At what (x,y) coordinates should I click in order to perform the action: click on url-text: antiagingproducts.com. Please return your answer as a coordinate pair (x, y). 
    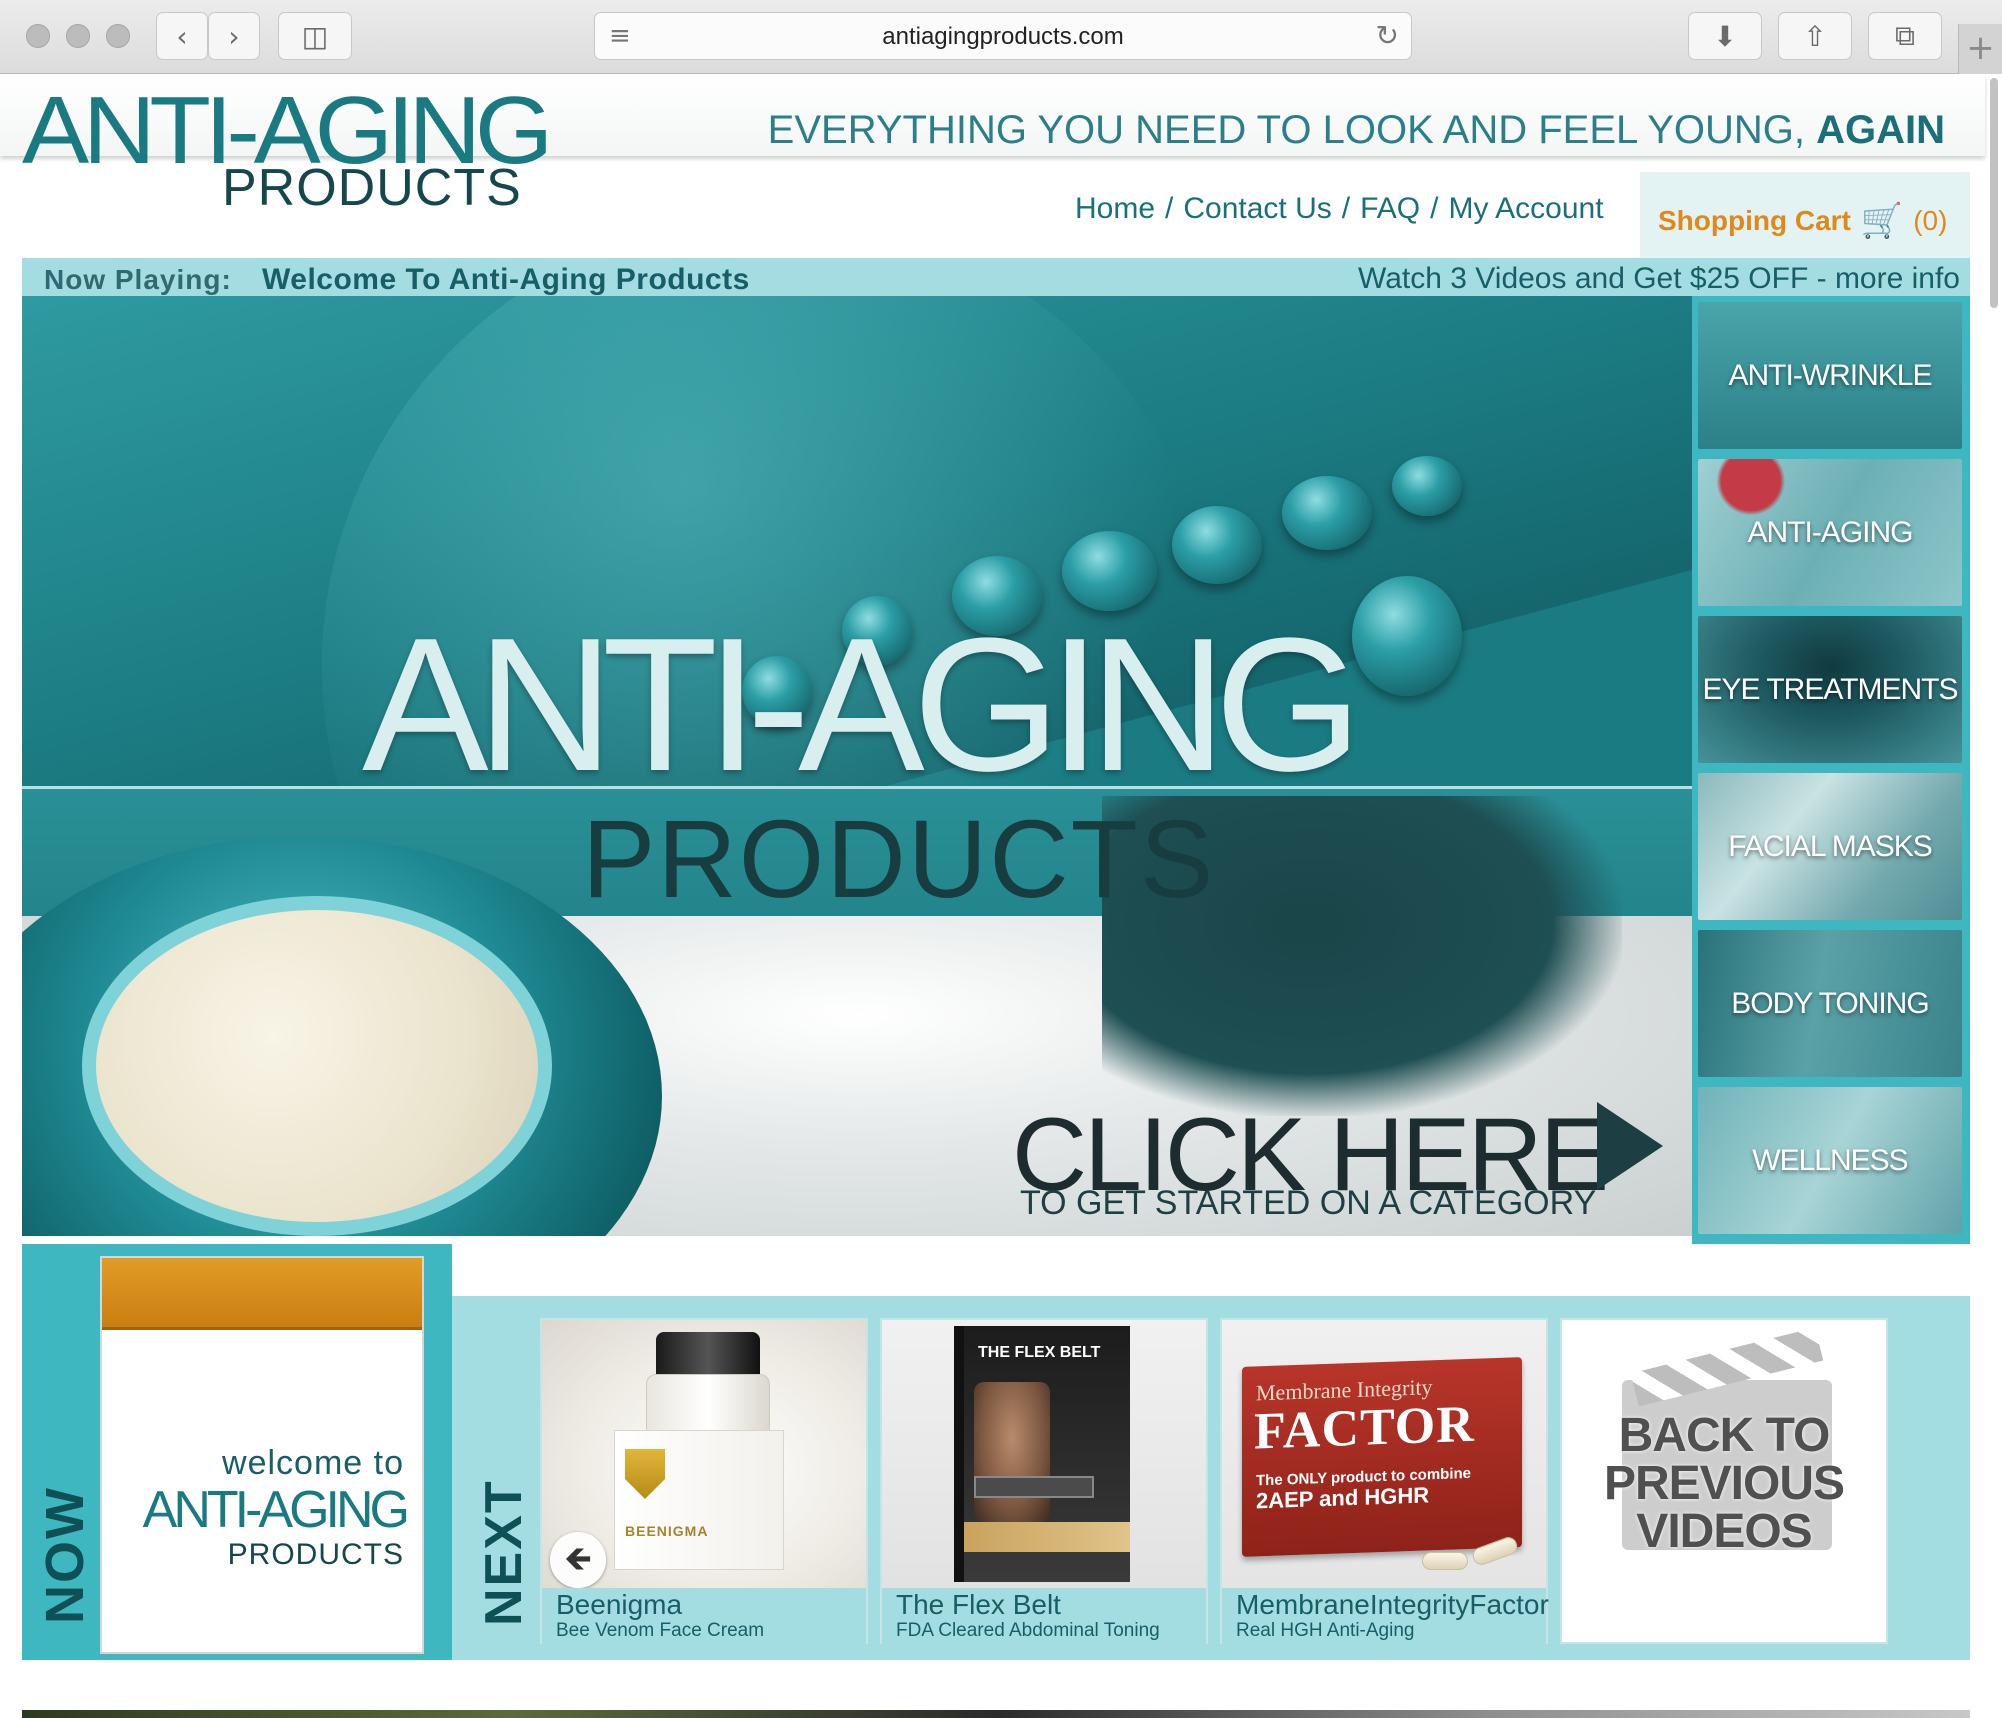
    Looking at the image, I should click on (1003, 36).